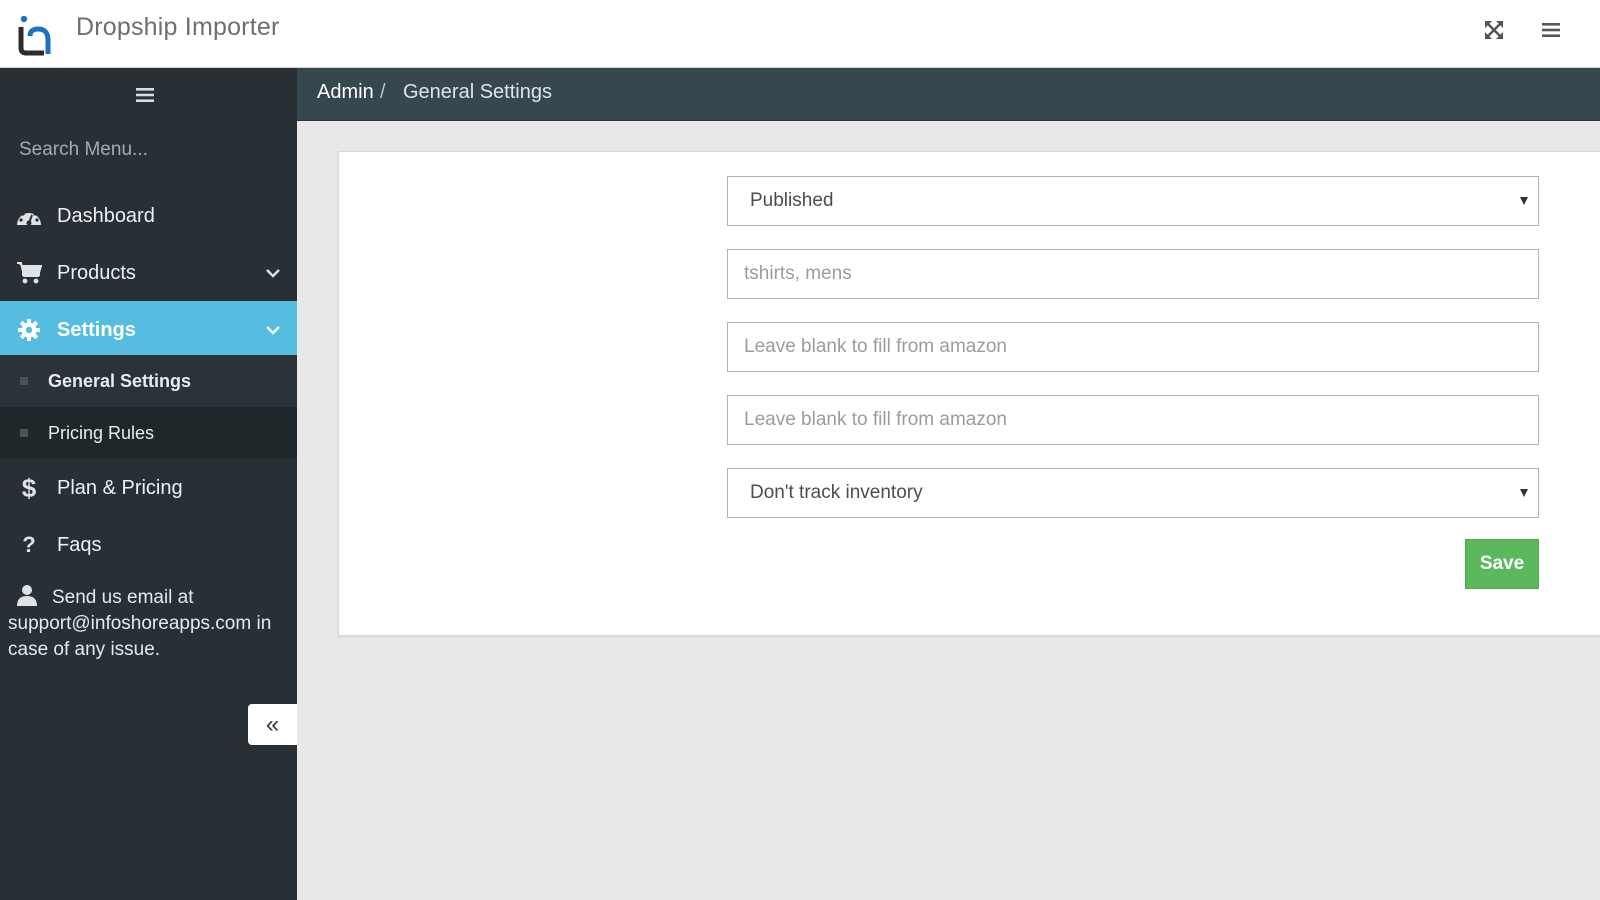 This screenshot has height=900, width=1600. I want to click on breadcrumb: Admin / General Settings, so click(948, 94).